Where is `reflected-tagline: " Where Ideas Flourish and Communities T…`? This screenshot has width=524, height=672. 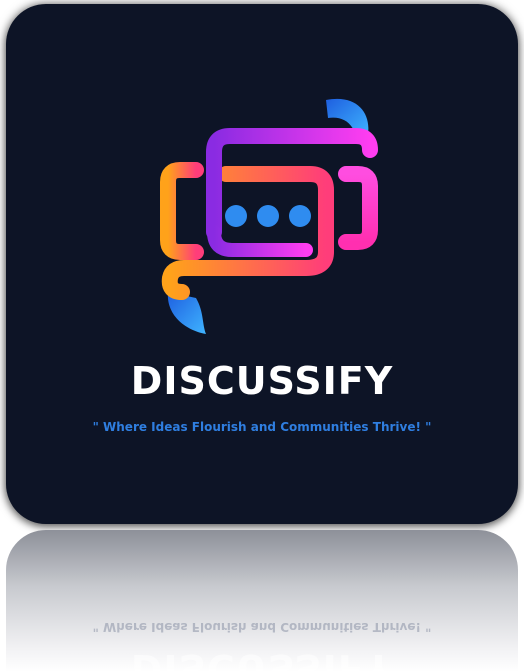 reflected-tagline: " Where Ideas Flourish and Communities T… is located at coordinates (262, 627).